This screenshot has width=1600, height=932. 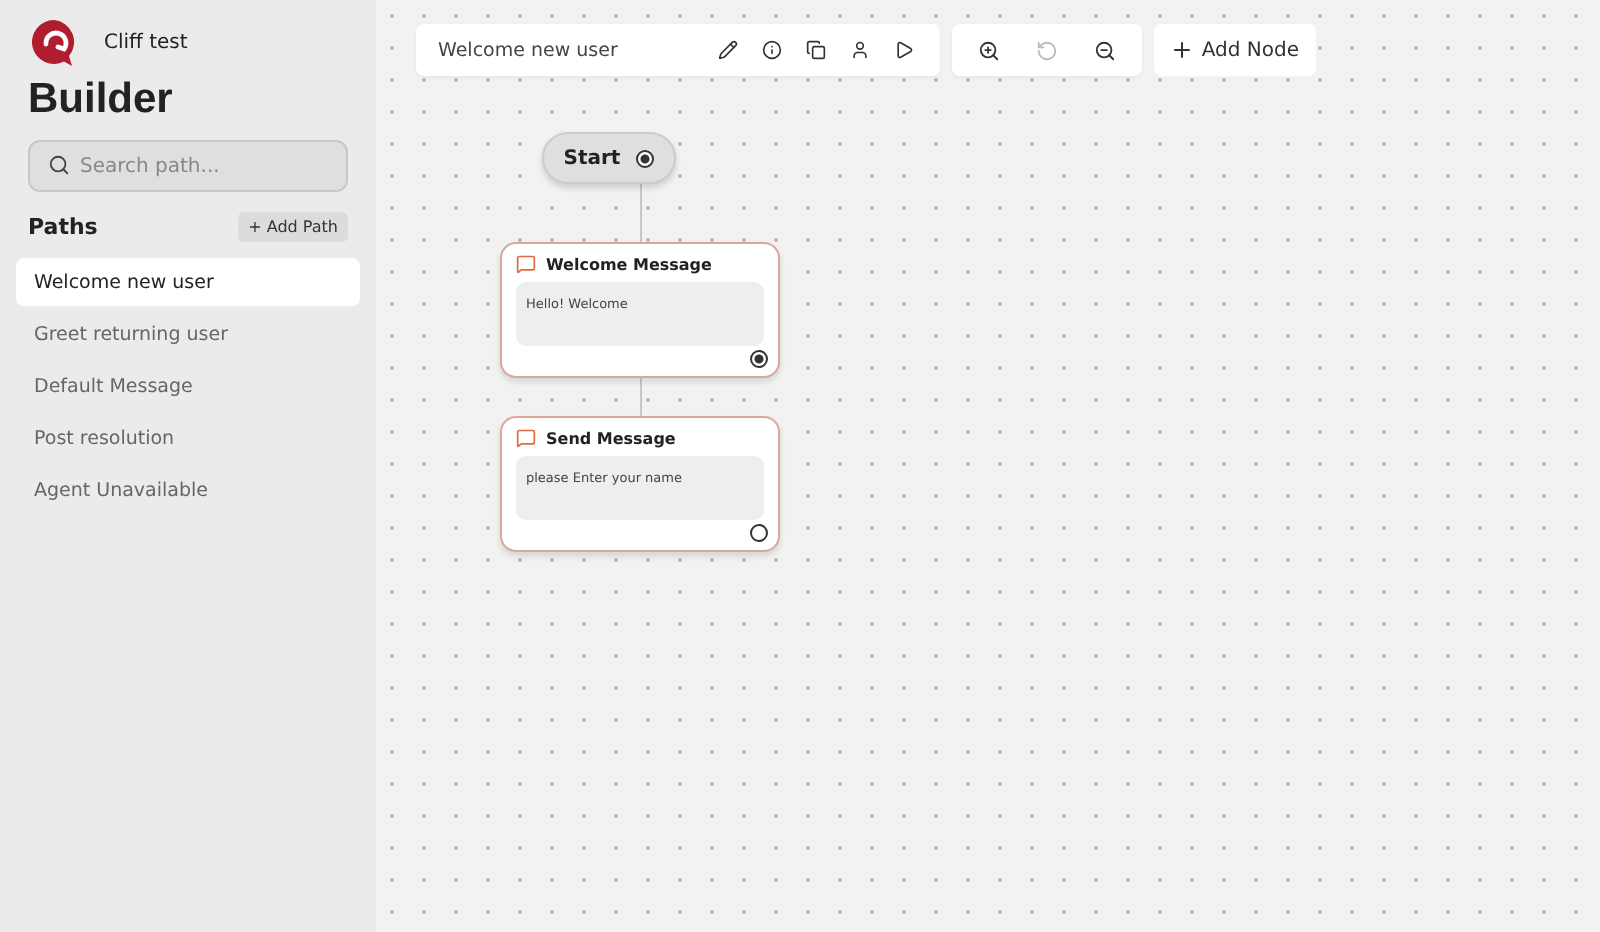 I want to click on copy-icon, so click(x=815, y=50).